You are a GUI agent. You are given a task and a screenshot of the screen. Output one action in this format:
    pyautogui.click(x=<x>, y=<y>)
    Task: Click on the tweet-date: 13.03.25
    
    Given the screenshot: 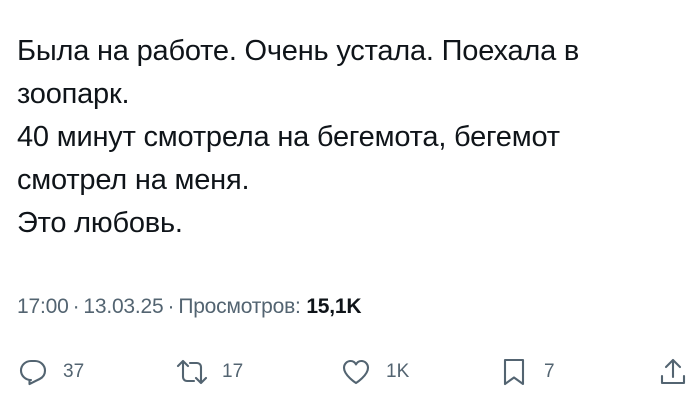 What is the action you would take?
    pyautogui.click(x=123, y=306)
    